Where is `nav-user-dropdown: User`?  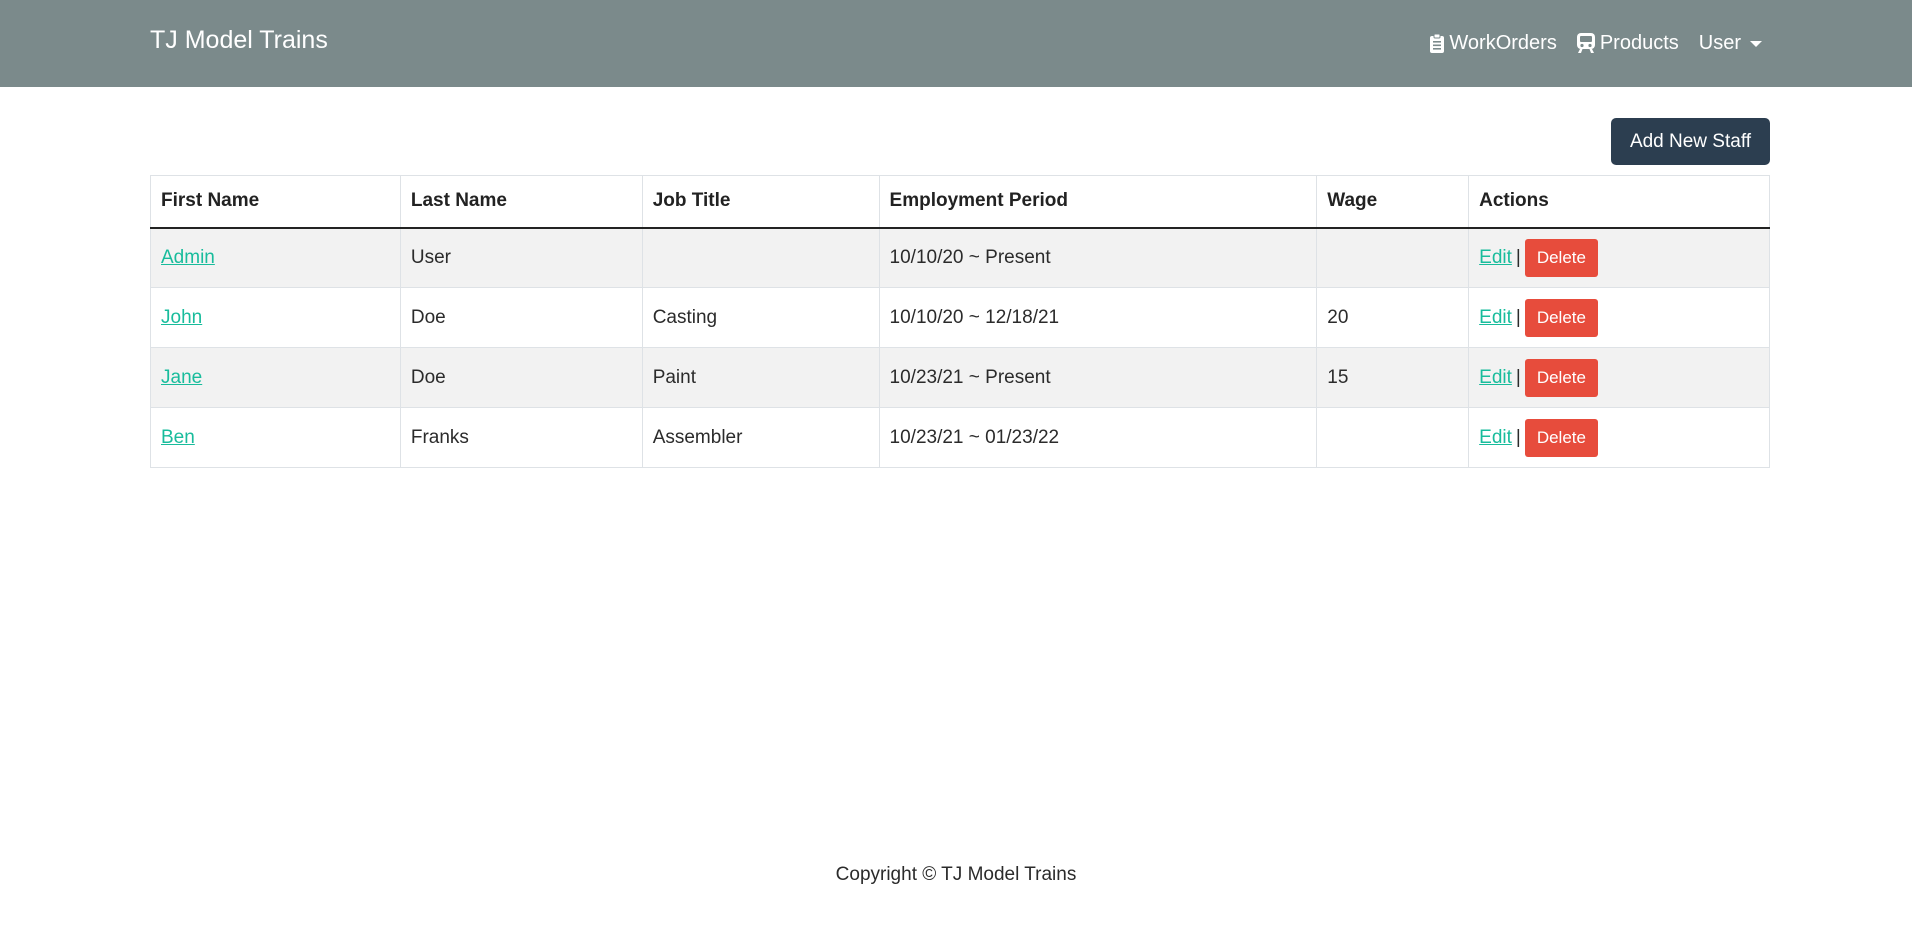
nav-user-dropdown: User is located at coordinates (1730, 43).